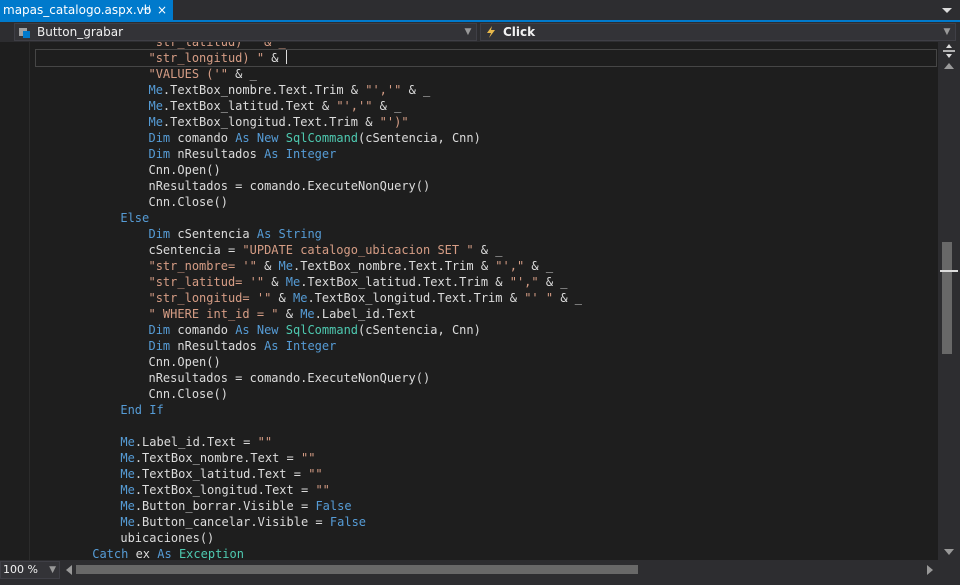 Image resolution: width=960 pixels, height=585 pixels. Describe the element at coordinates (232, 522) in the screenshot. I see `code-token: .Button_cancelar.Visible =` at that location.